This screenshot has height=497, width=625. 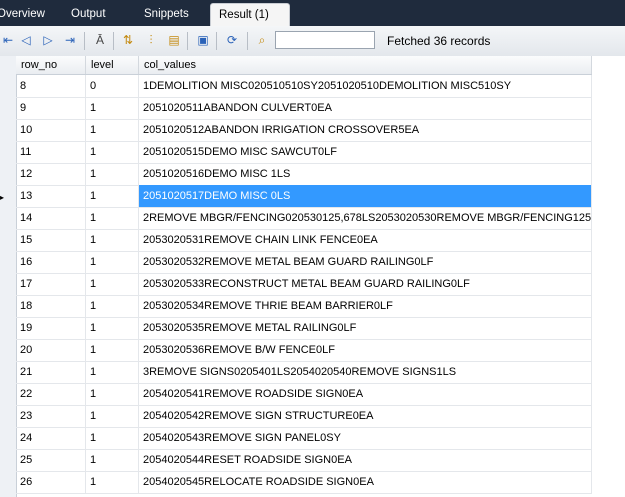 I want to click on tab-result-label: Result (1), so click(x=244, y=15).